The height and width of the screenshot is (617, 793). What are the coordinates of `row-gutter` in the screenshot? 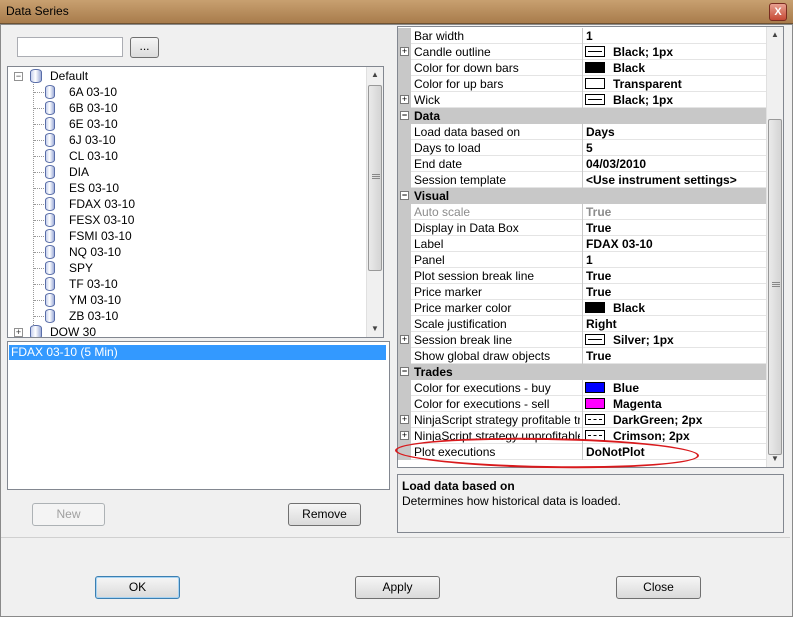 It's located at (404, 452).